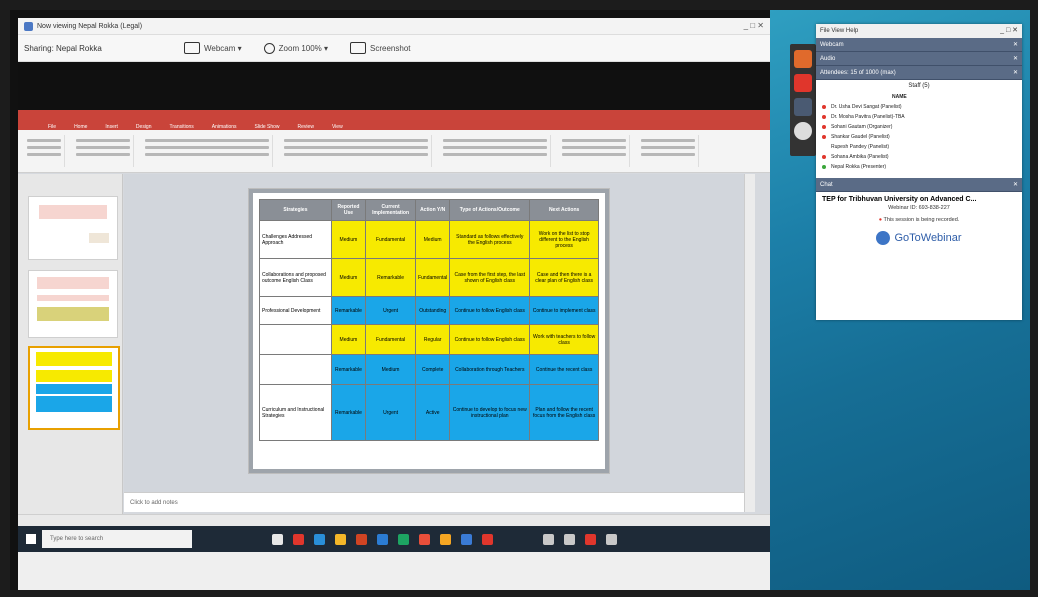 This screenshot has height=597, width=1038. I want to click on attendee-row: Rupesh Pandey (Panelist), so click(919, 147).